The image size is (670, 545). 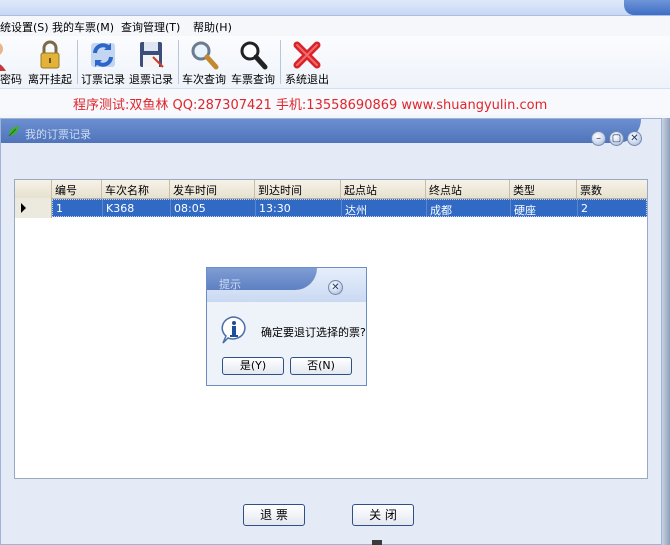 What do you see at coordinates (616, 138) in the screenshot?
I see `restore-button: ▢` at bounding box center [616, 138].